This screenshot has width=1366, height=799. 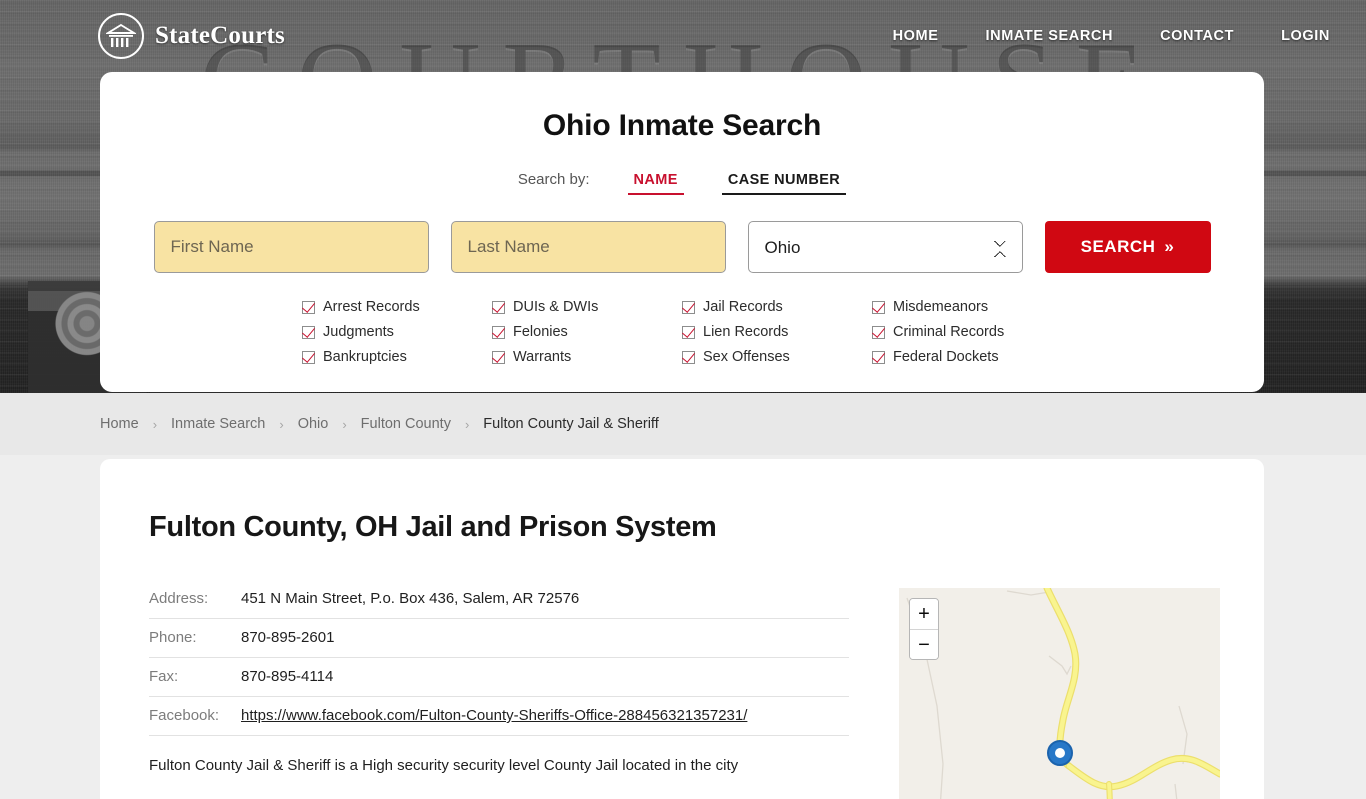 I want to click on detail-value-fax: 870-895-4114, so click(x=545, y=677).